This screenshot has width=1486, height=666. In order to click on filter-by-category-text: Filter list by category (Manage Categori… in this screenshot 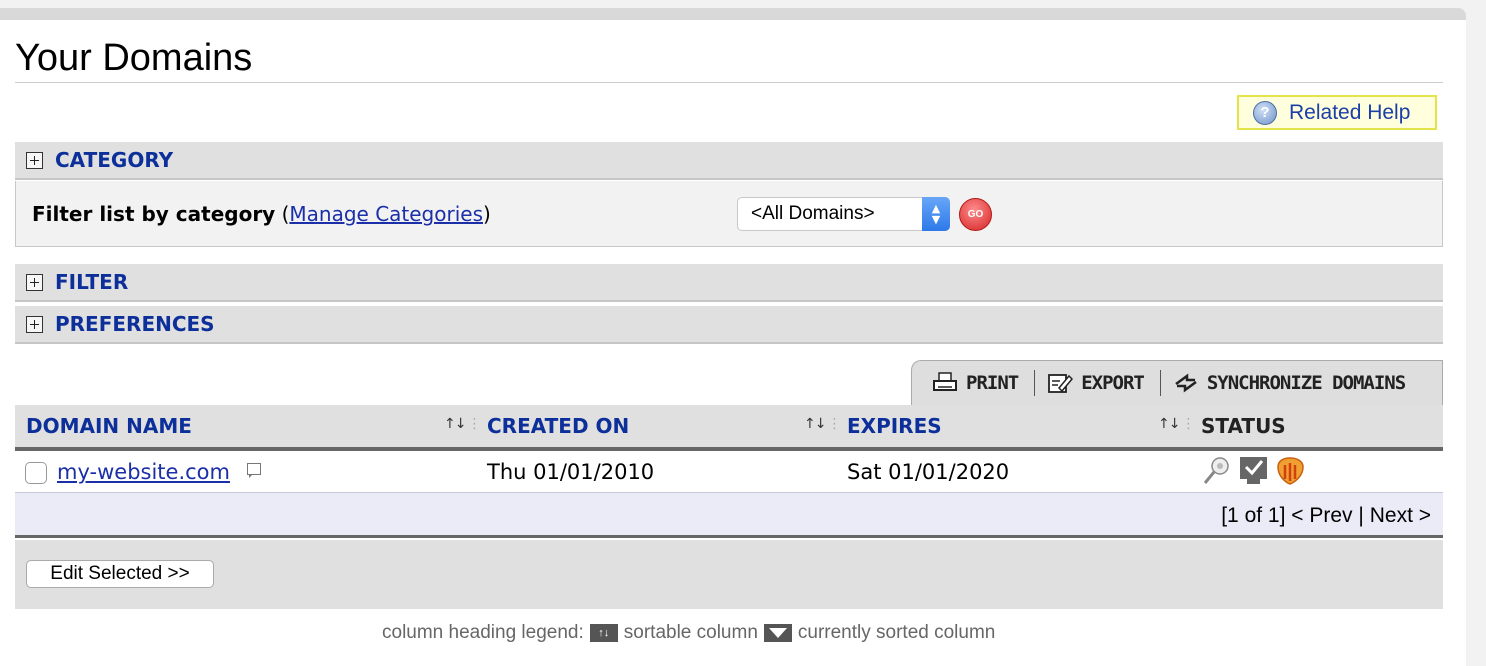, I will do `click(261, 214)`.